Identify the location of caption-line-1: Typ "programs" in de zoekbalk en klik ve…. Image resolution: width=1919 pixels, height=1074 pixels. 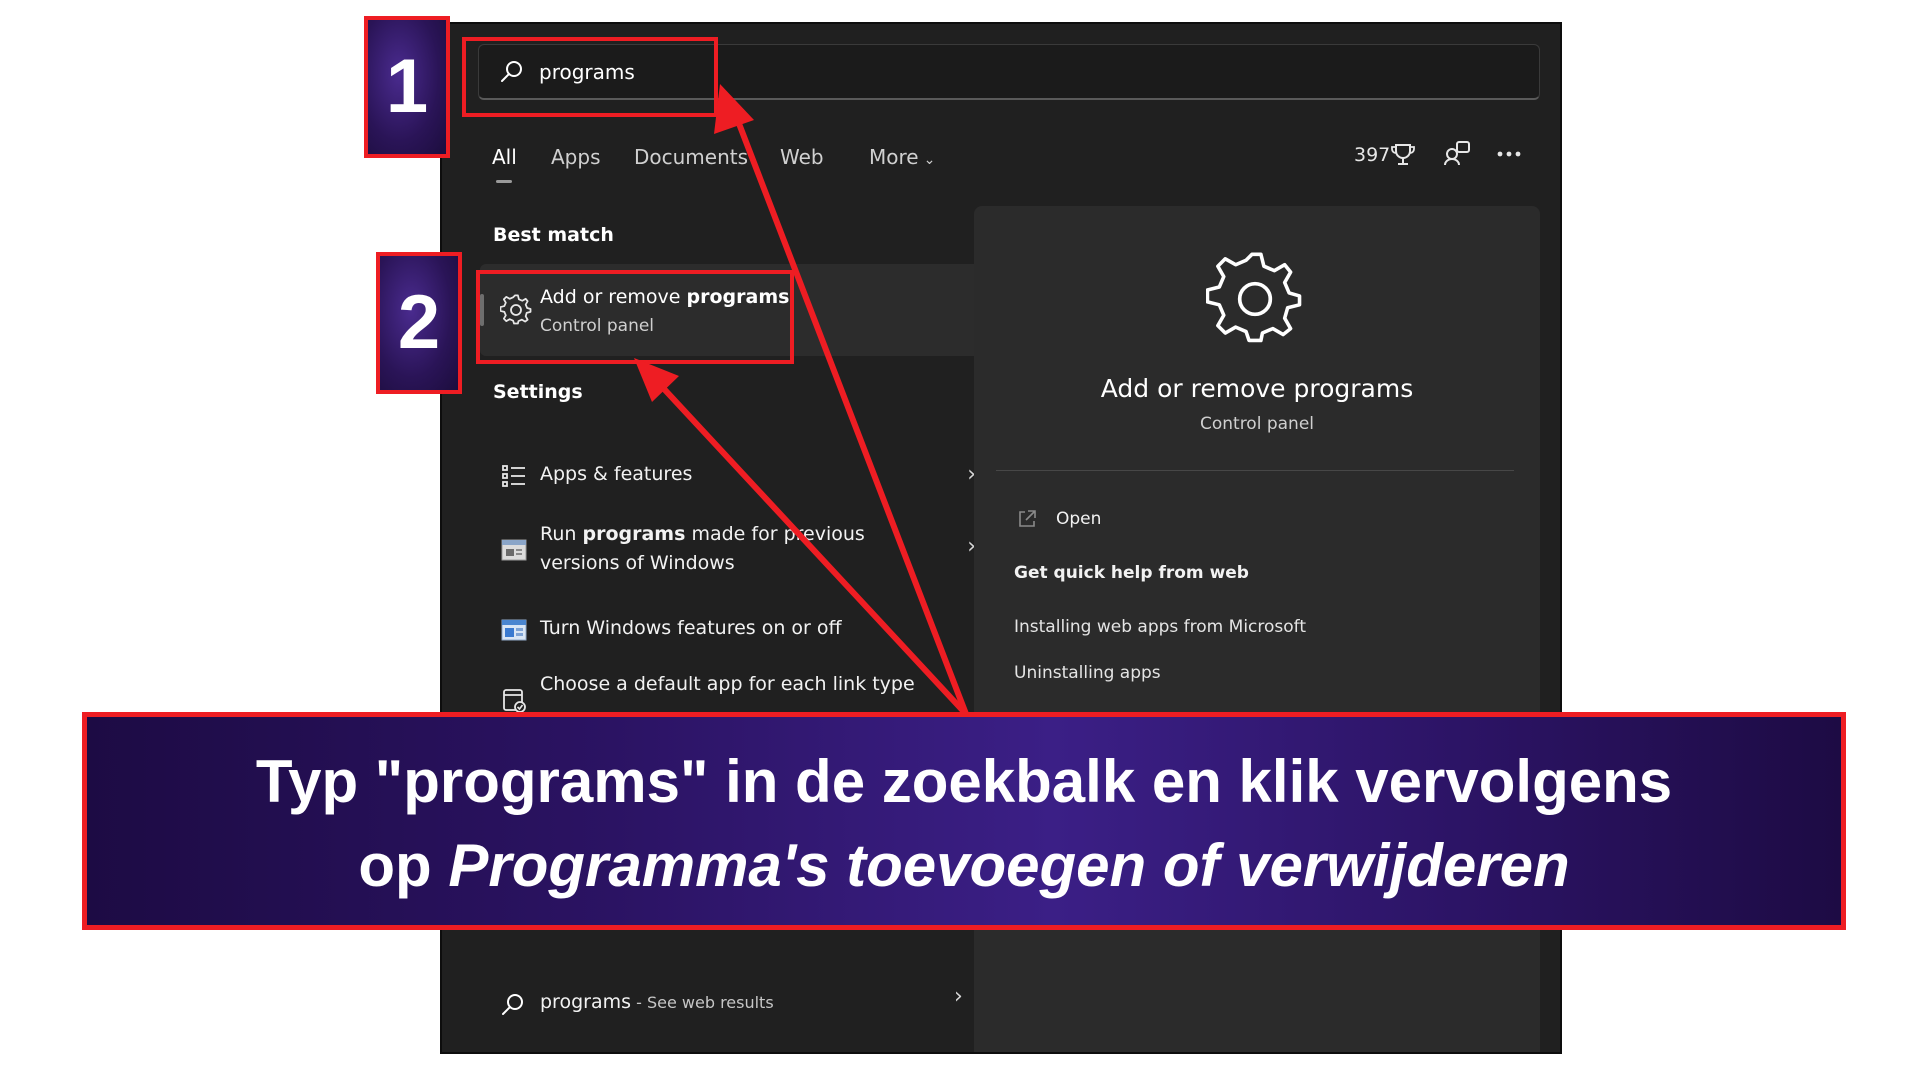
(964, 781).